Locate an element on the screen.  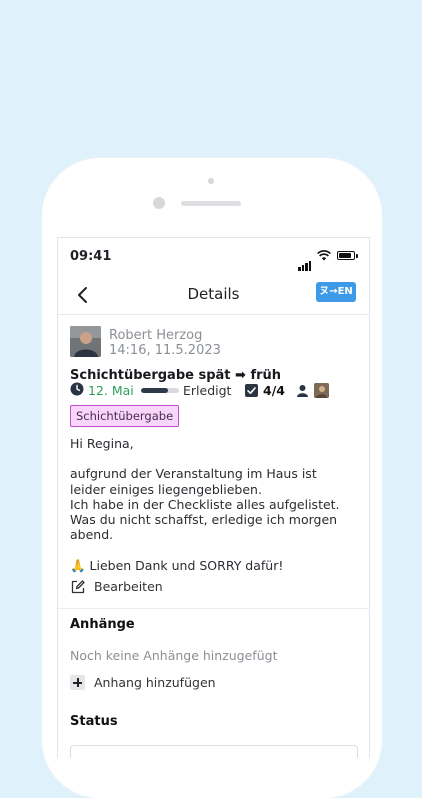
battery-icon is located at coordinates (347, 255).